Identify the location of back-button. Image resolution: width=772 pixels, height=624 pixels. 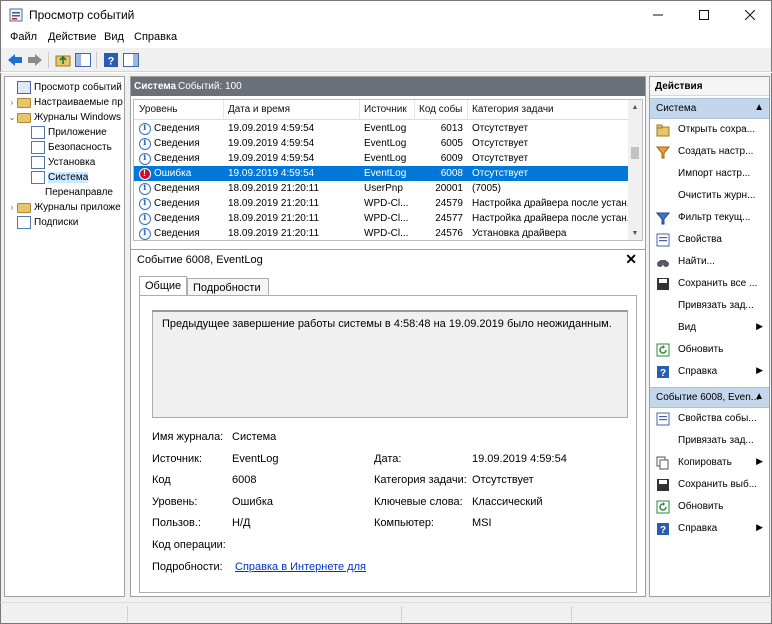
(15, 60).